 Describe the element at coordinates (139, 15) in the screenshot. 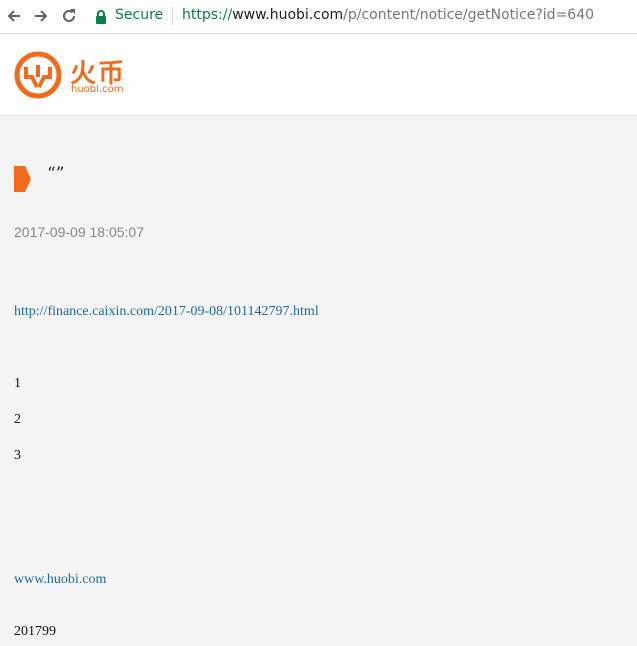

I see `secure-label: Secure` at that location.